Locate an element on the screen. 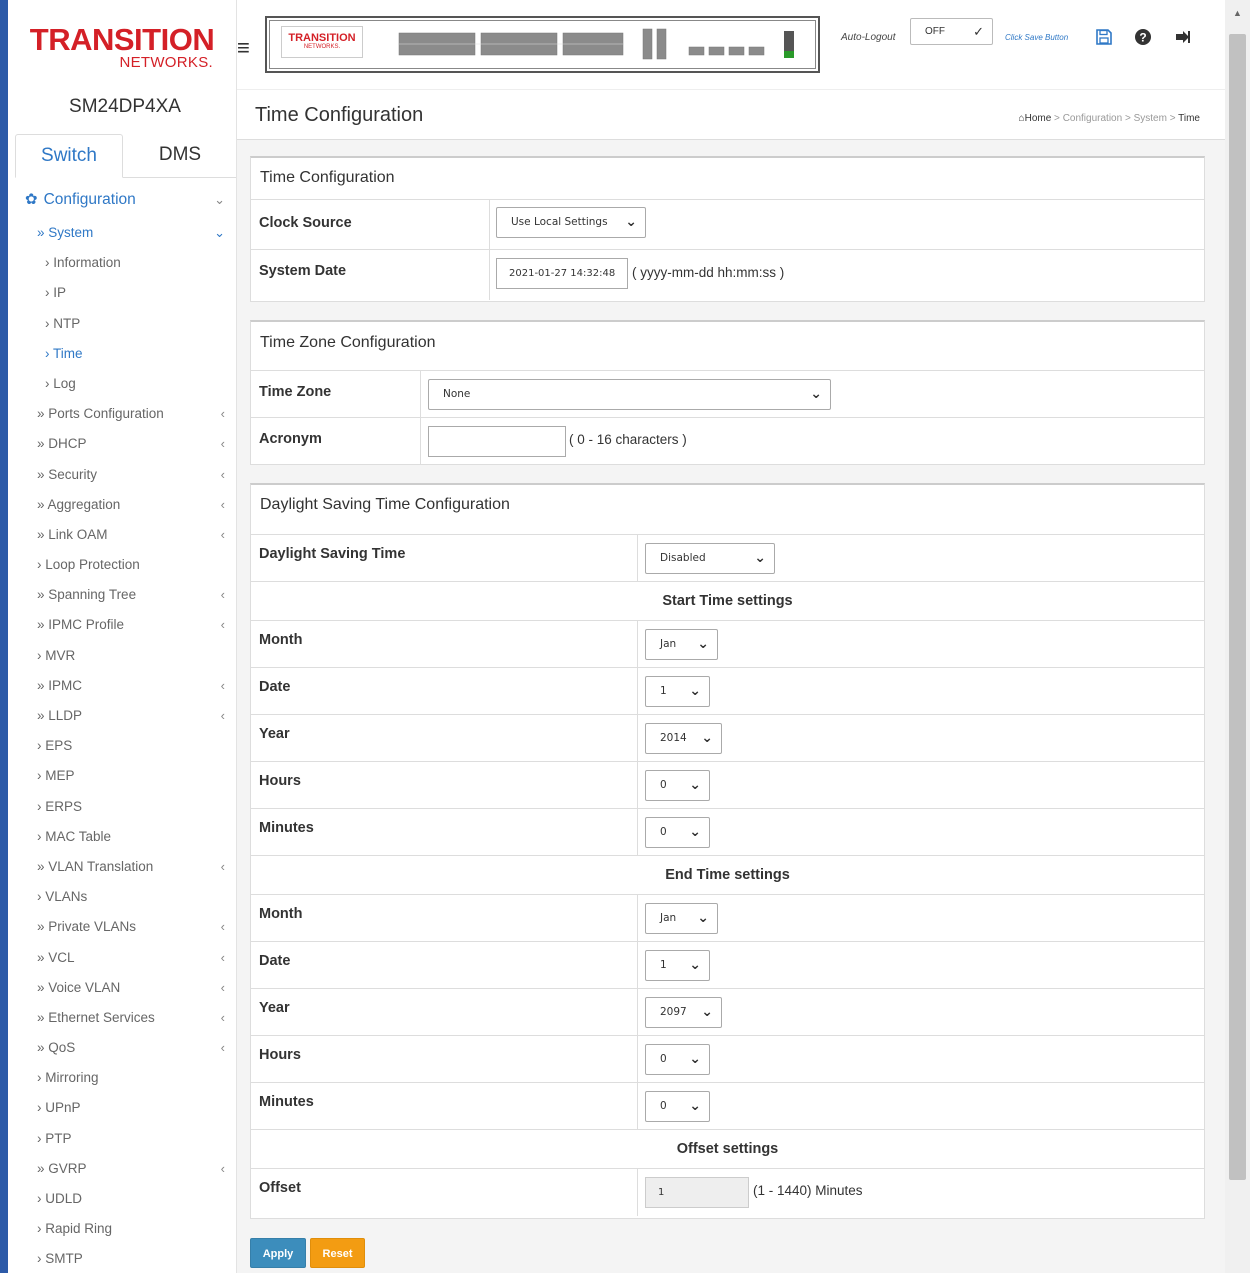 The image size is (1250, 1273). sidebar-item: › MVR is located at coordinates (125, 656).